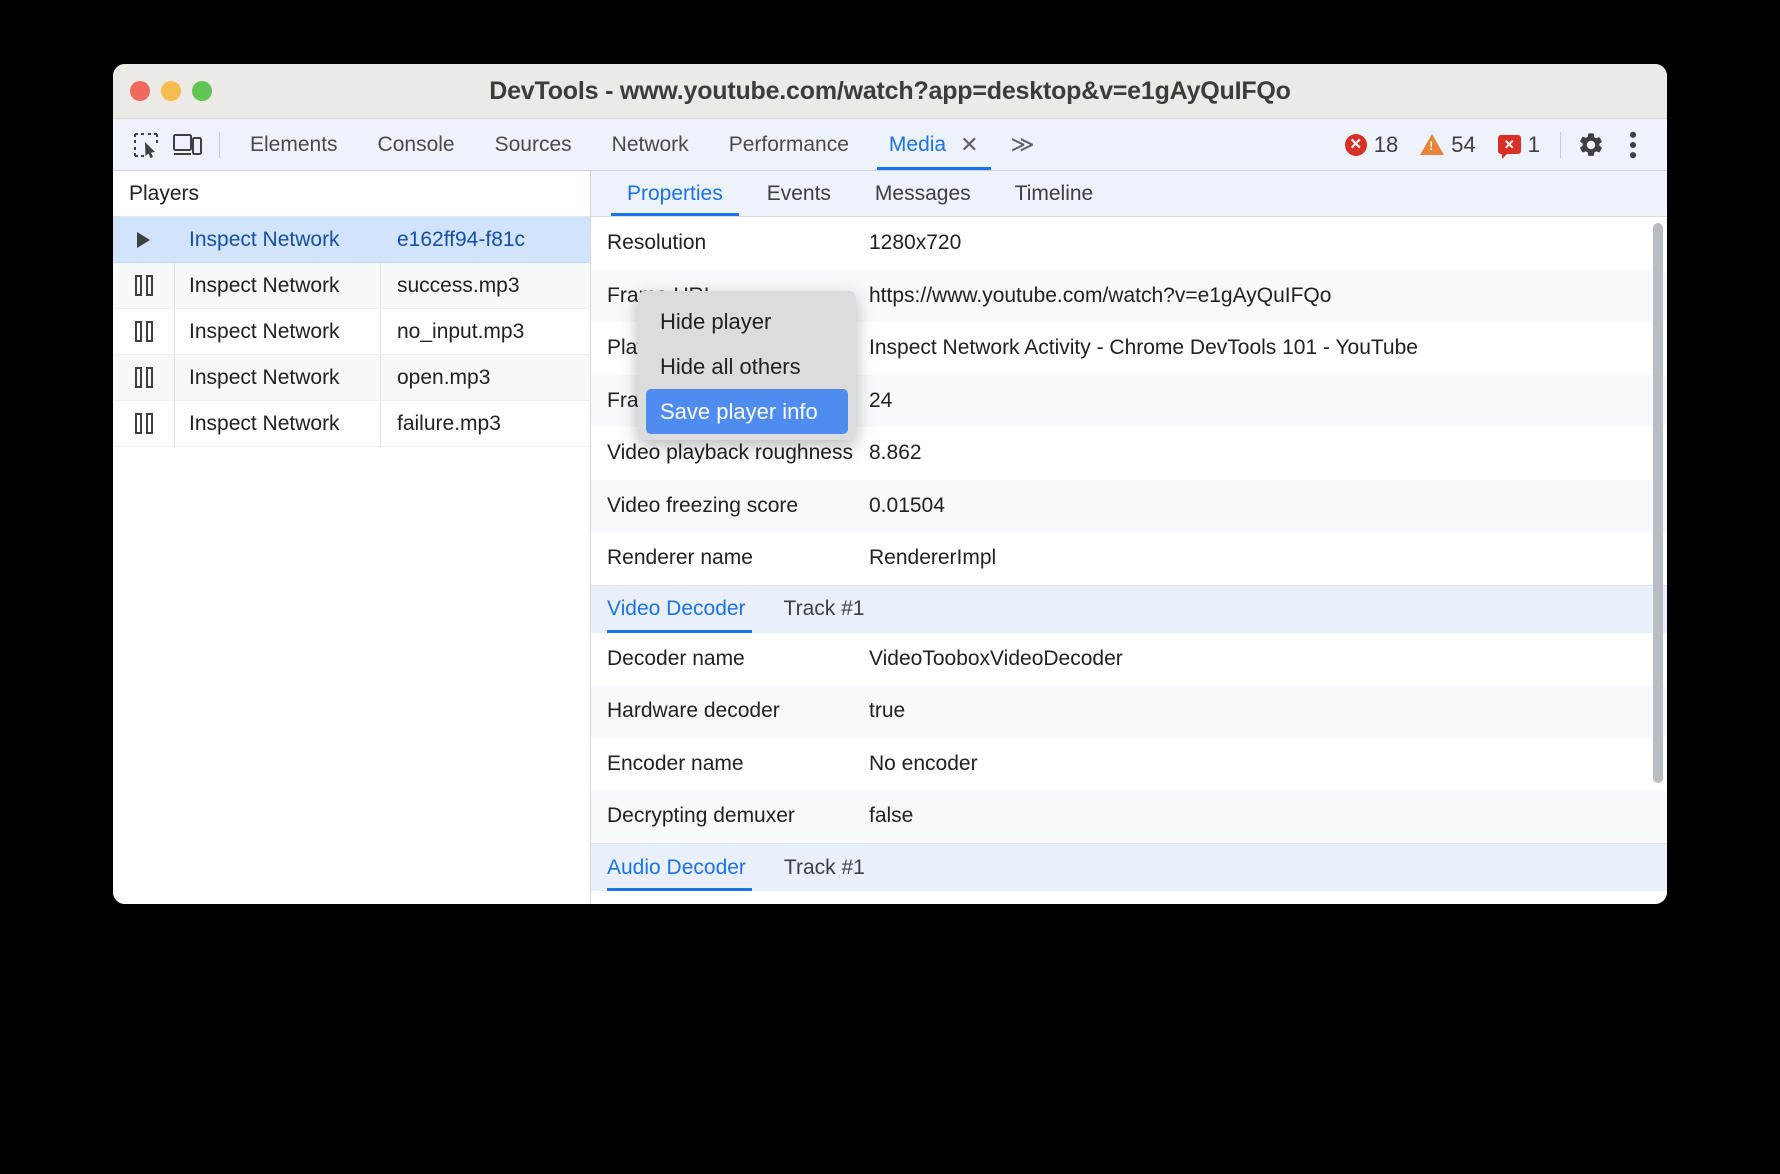 The width and height of the screenshot is (1780, 1174). I want to click on tab-timeline: Timeline, so click(1054, 193).